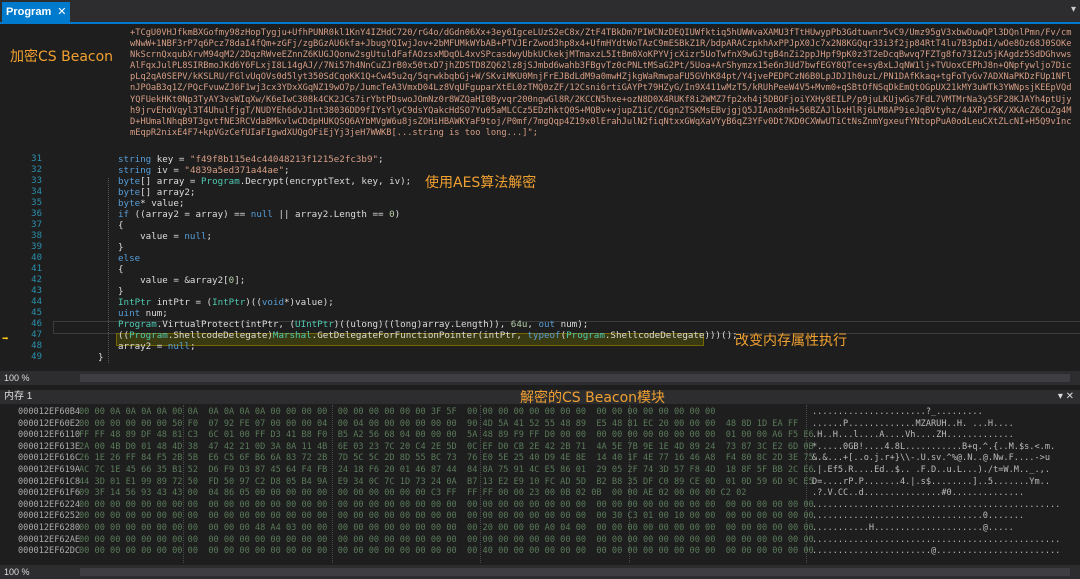  What do you see at coordinates (36, 335) in the screenshot?
I see `line-number: 47` at bounding box center [36, 335].